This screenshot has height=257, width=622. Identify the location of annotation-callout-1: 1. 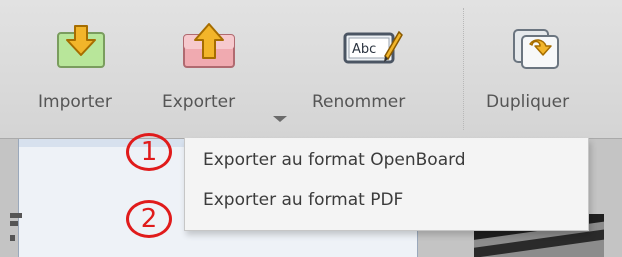
(149, 152).